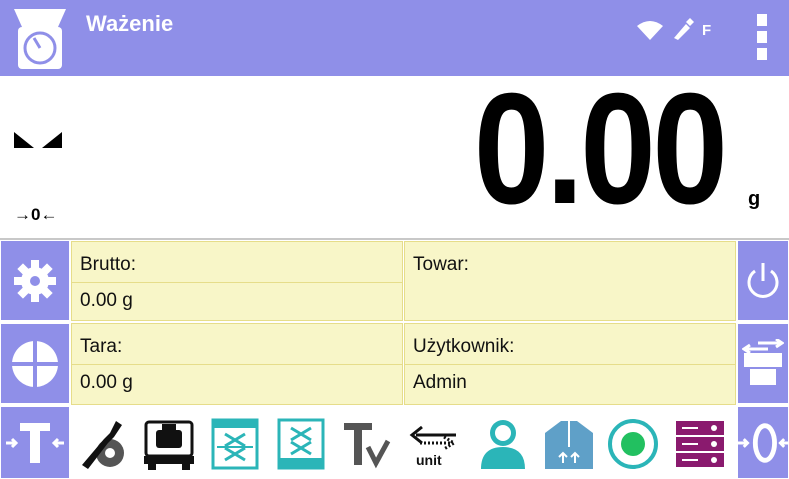  Describe the element at coordinates (106, 300) in the screenshot. I see `brutto-value: 0.00 g` at that location.